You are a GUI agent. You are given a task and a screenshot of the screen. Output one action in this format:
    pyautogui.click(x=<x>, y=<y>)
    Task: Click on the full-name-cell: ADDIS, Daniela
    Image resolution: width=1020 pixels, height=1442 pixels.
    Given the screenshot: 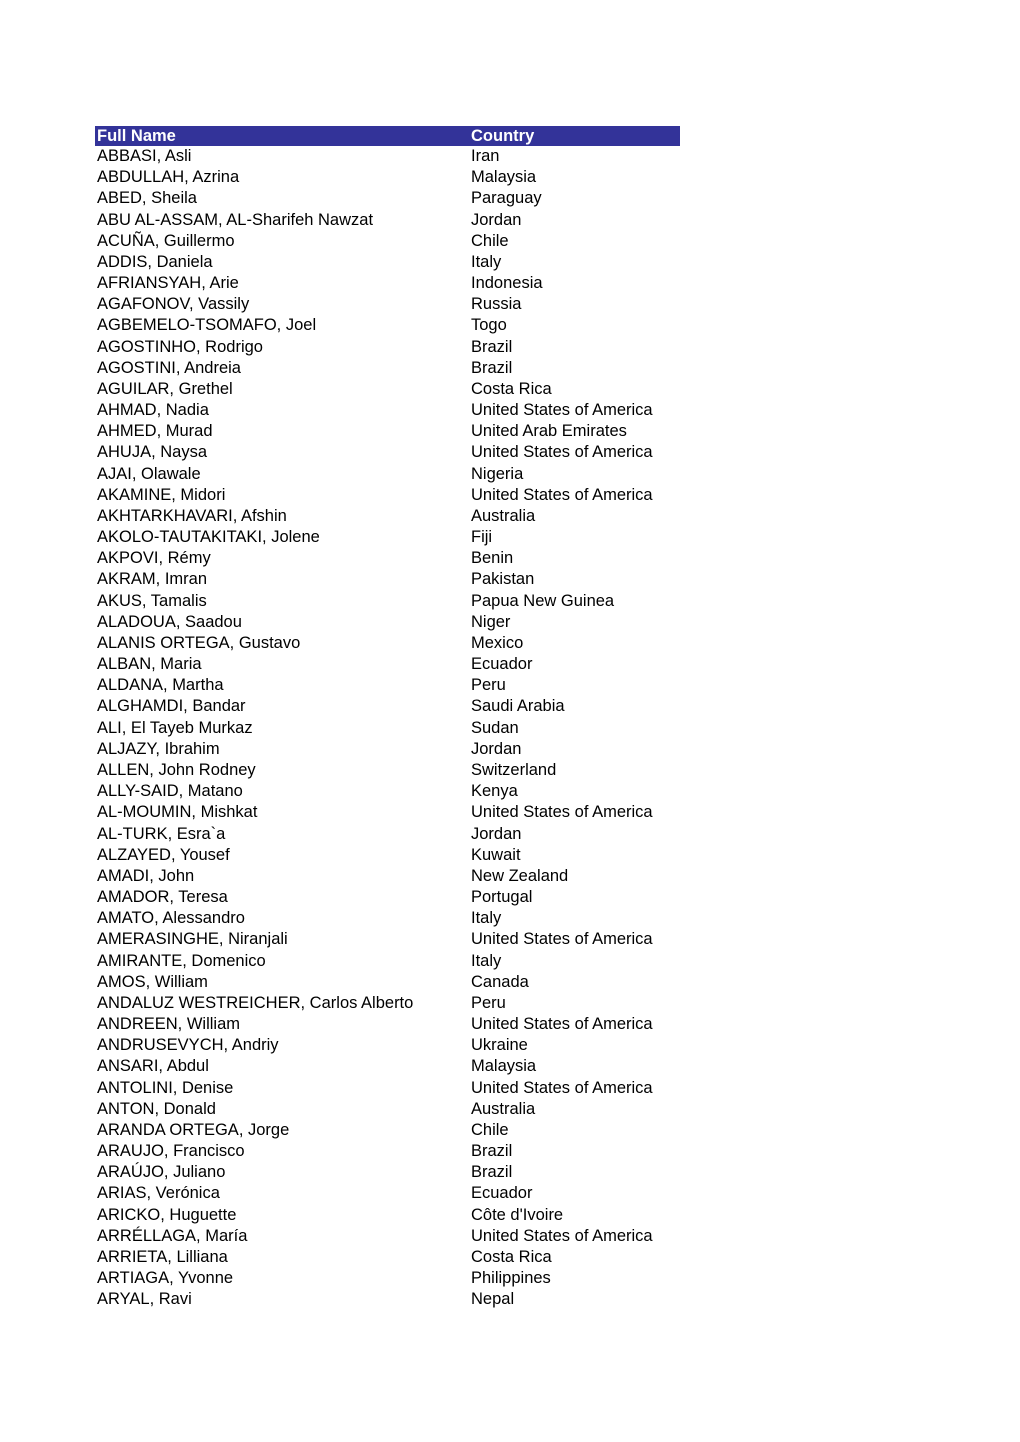 What is the action you would take?
    pyautogui.click(x=155, y=261)
    